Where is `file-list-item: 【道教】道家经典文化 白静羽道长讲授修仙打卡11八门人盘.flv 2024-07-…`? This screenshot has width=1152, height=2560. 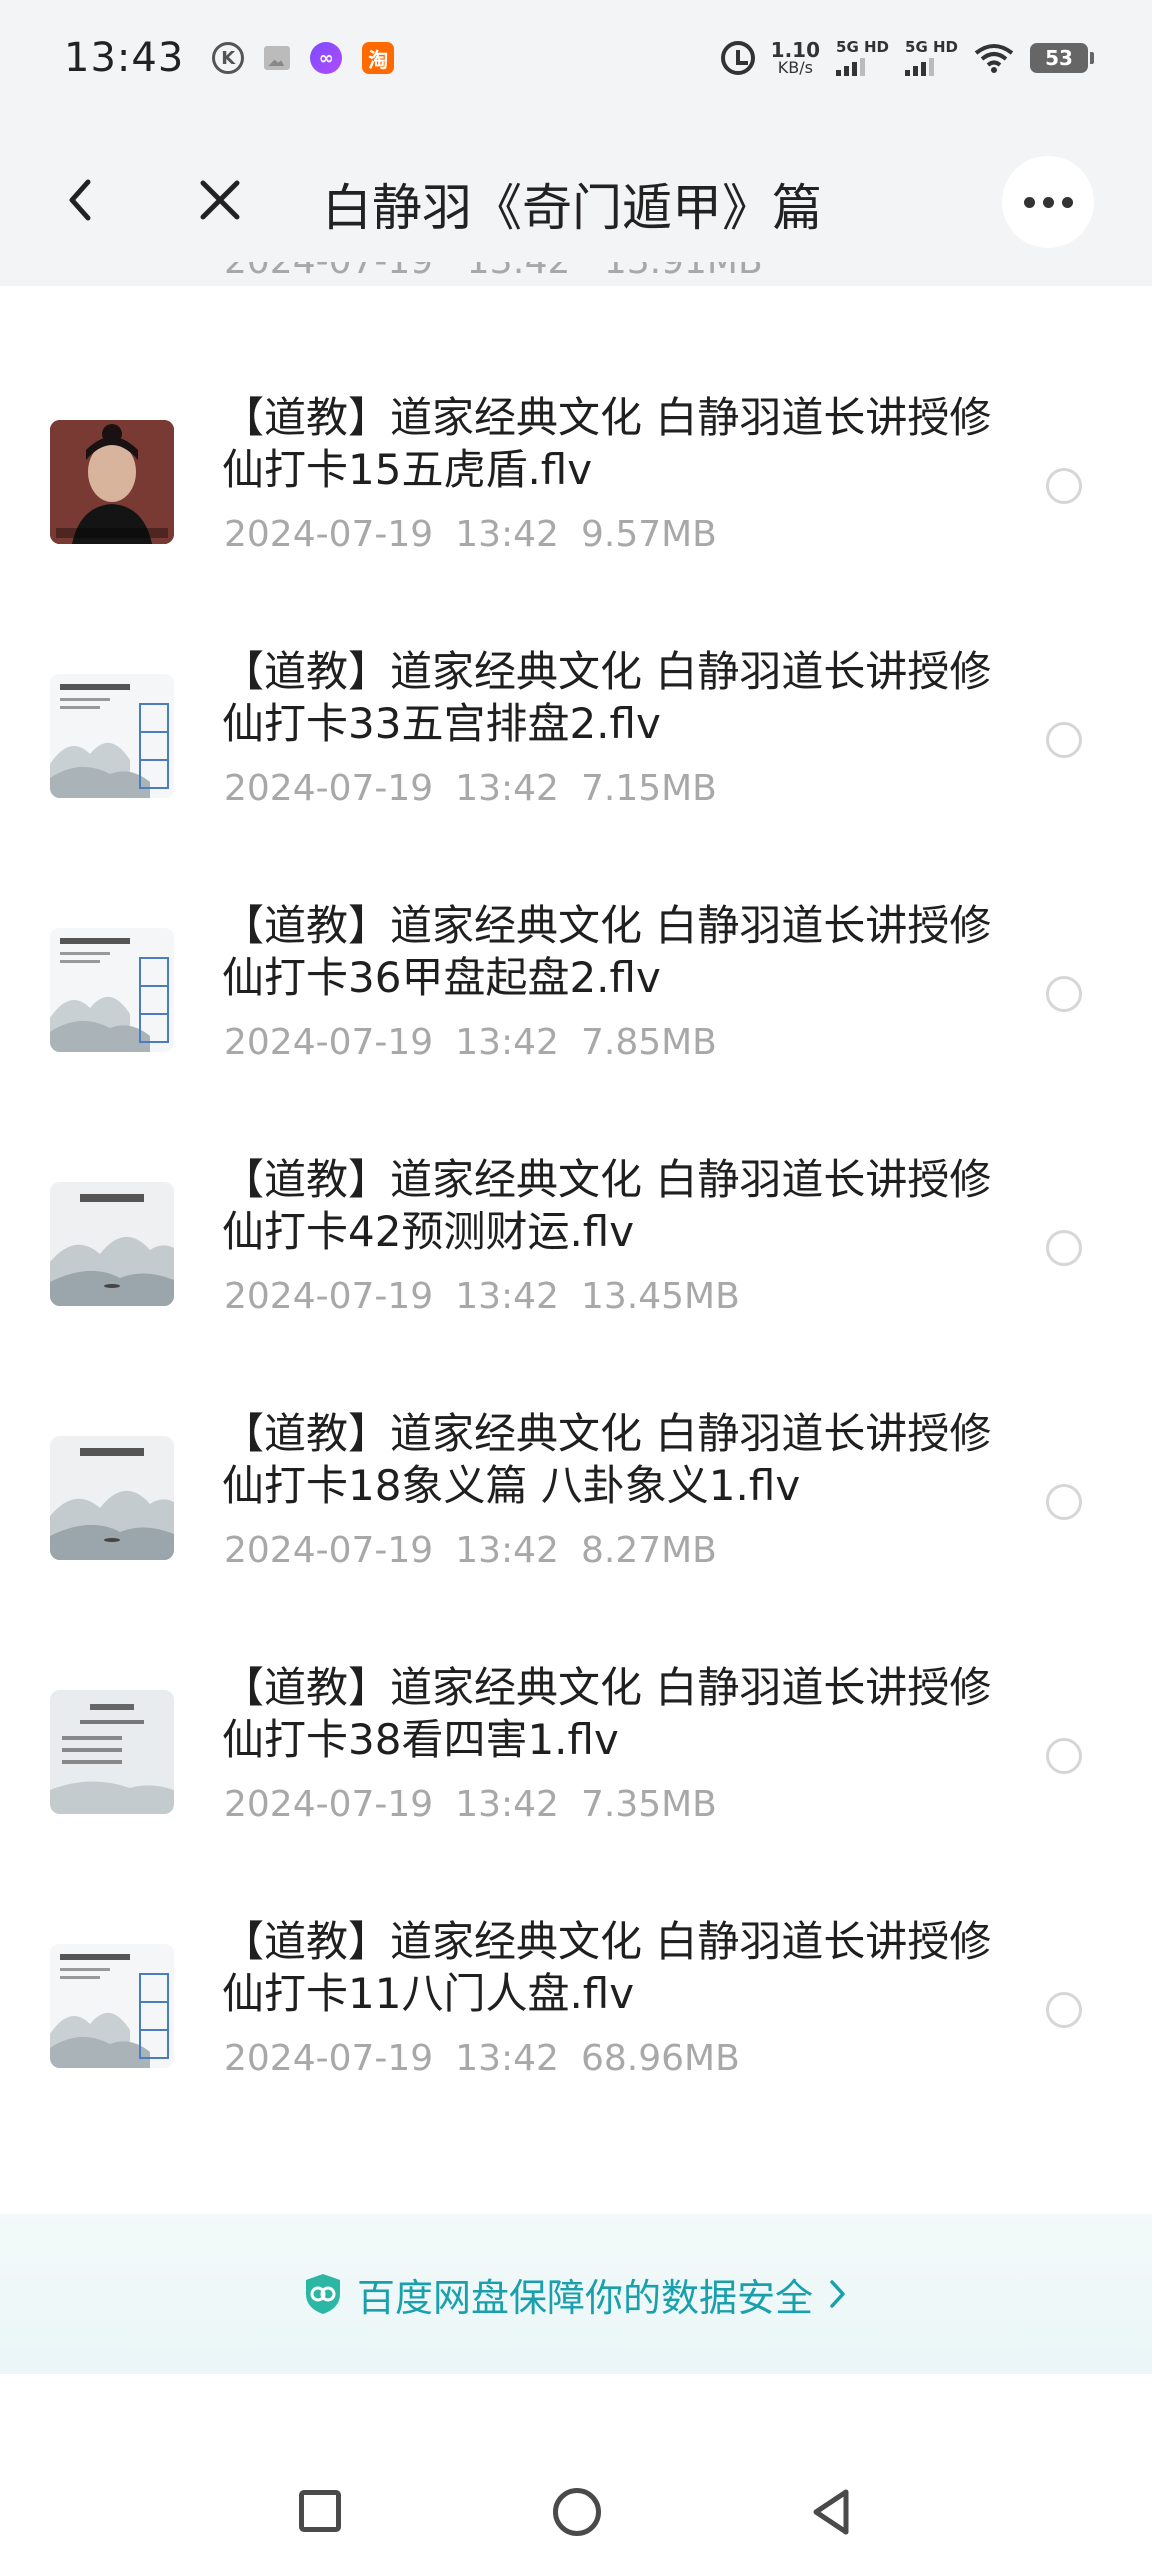 file-list-item: 【道教】道家经典文化 白静羽道长讲授修仙打卡11八门人盘.flv 2024-07-… is located at coordinates (576, 2043).